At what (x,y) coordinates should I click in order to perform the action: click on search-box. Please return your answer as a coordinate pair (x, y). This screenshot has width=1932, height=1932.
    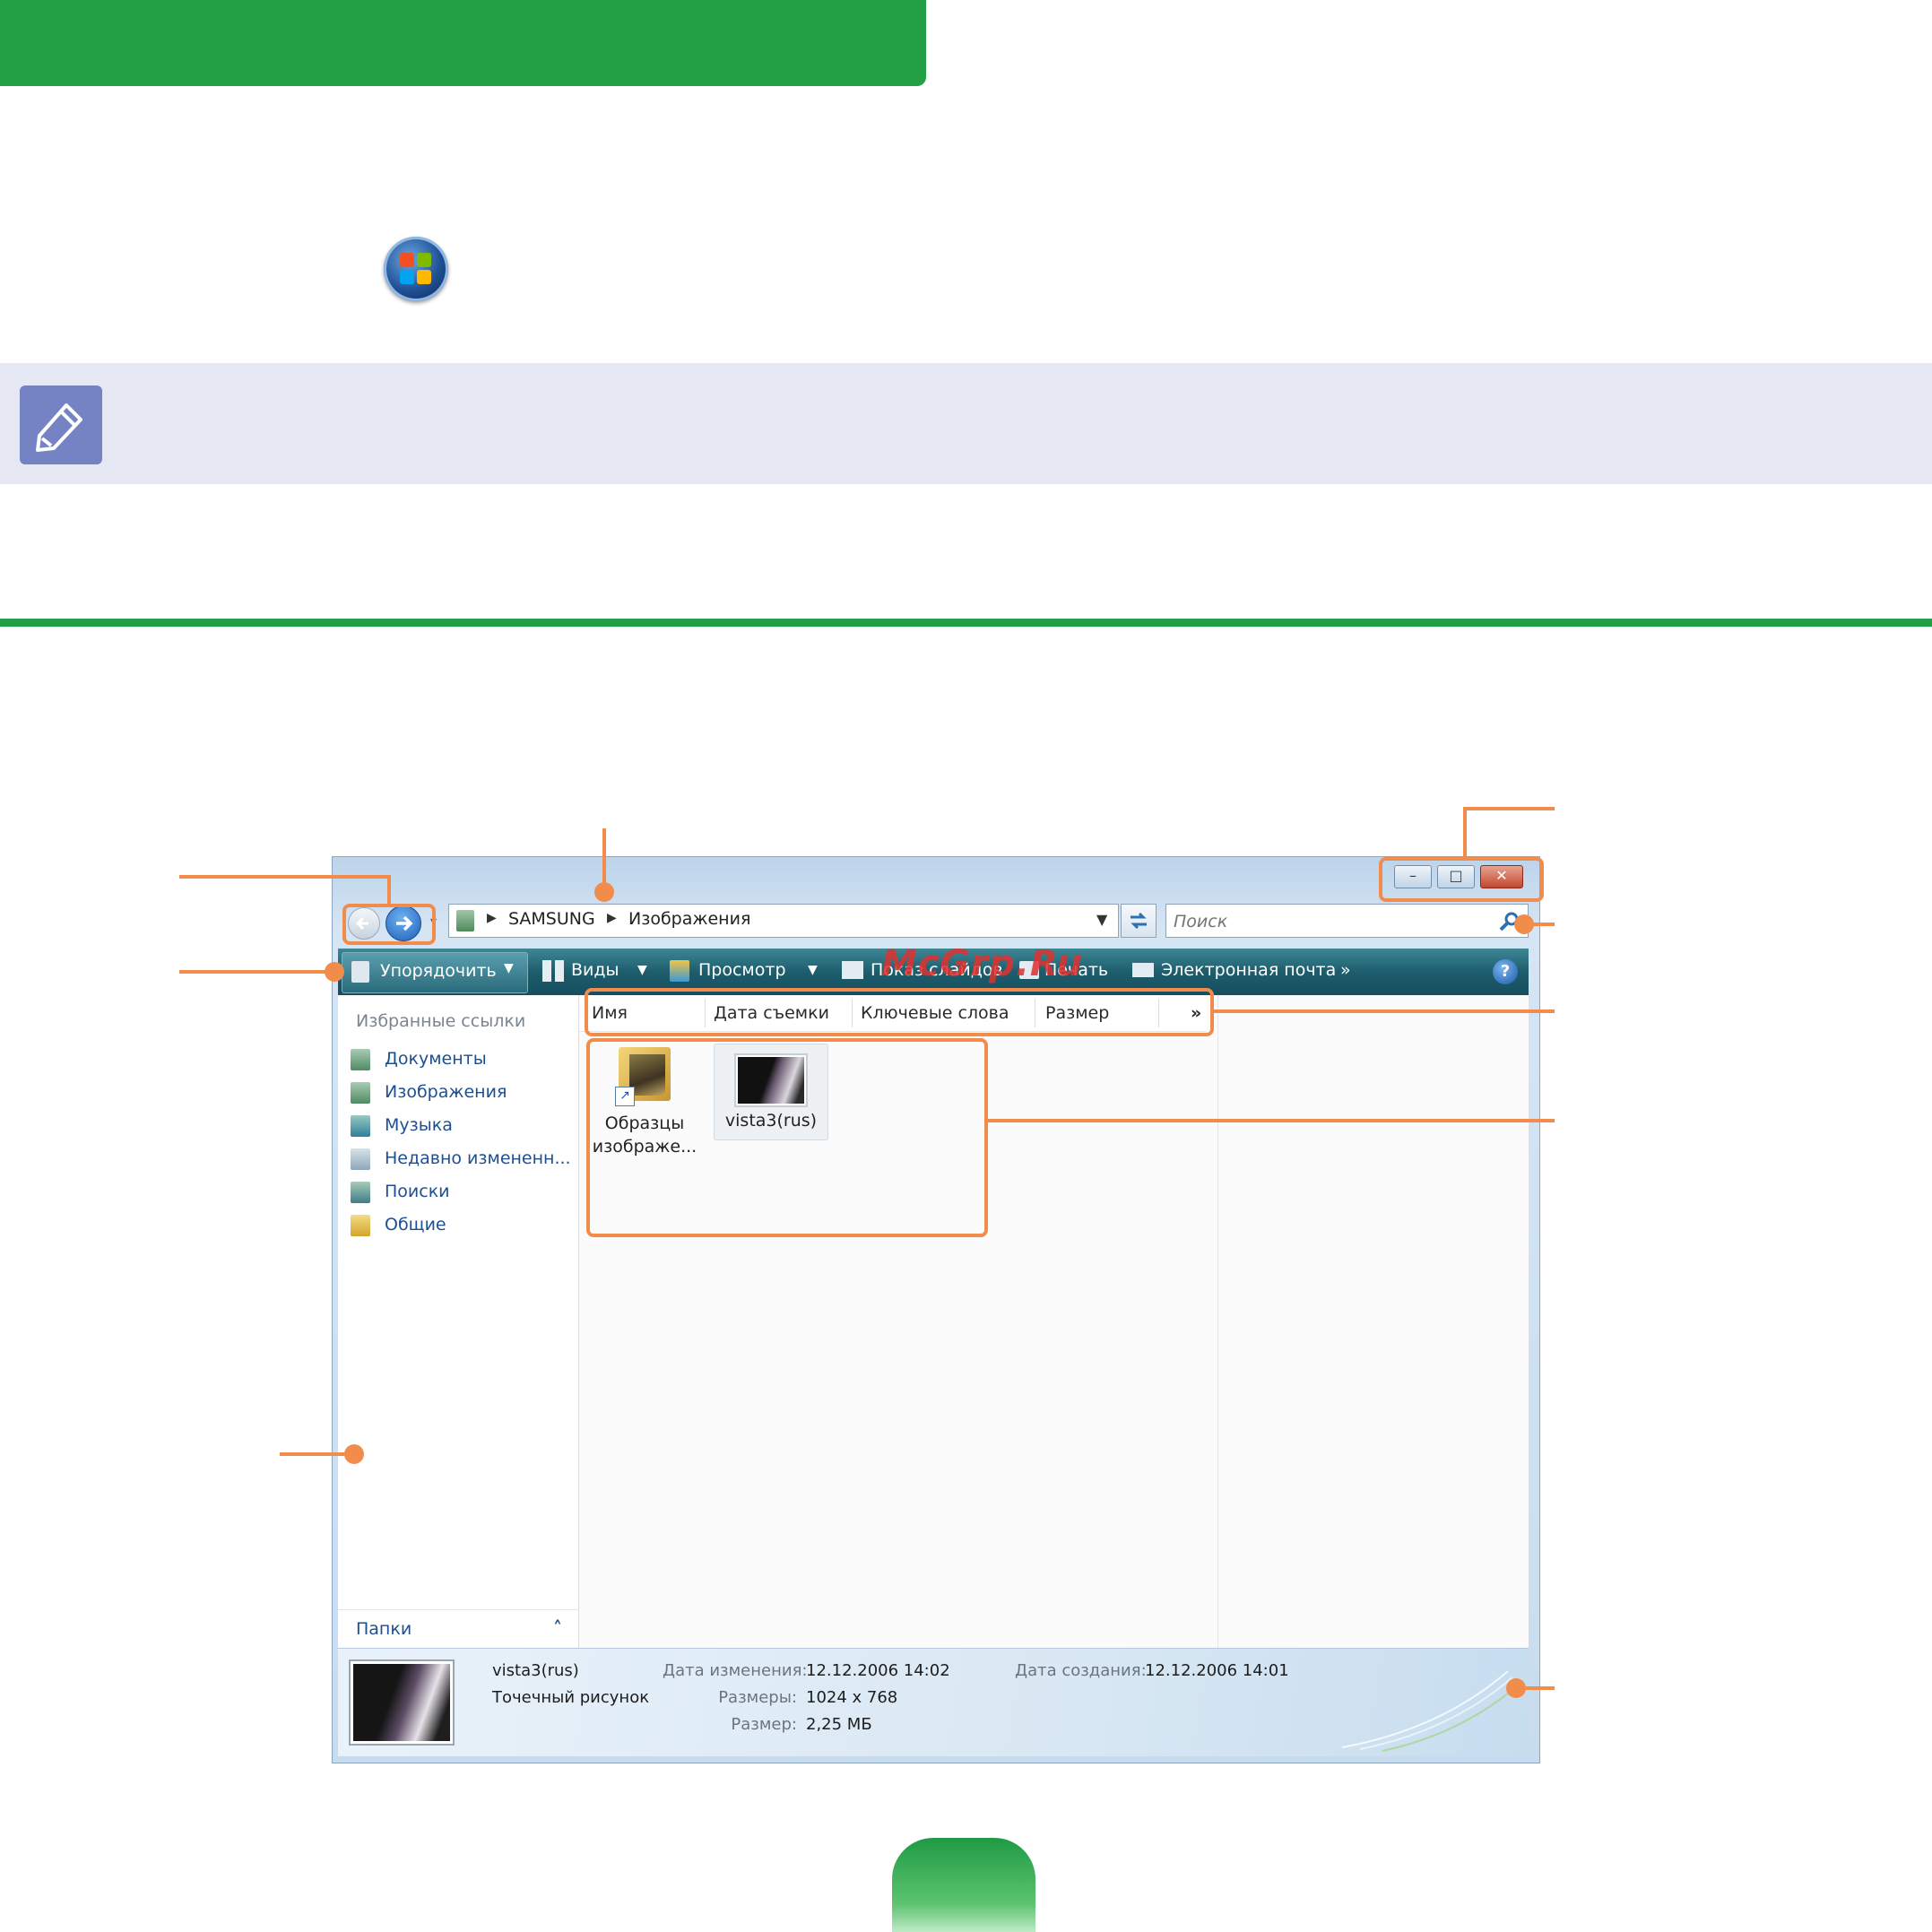
    Looking at the image, I should click on (1347, 921).